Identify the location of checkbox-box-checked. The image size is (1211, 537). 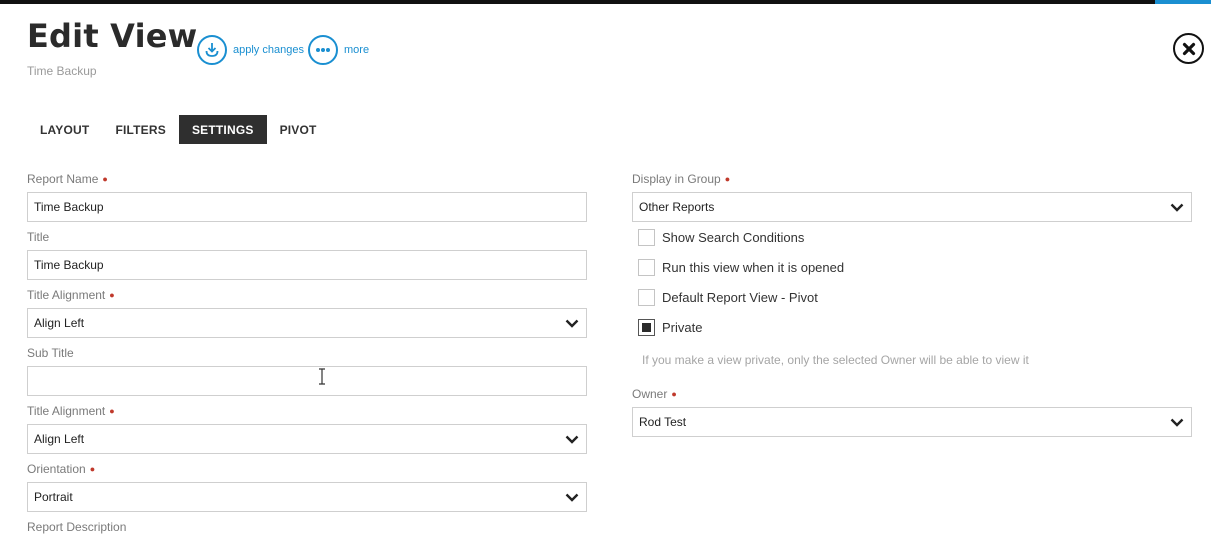
(646, 327).